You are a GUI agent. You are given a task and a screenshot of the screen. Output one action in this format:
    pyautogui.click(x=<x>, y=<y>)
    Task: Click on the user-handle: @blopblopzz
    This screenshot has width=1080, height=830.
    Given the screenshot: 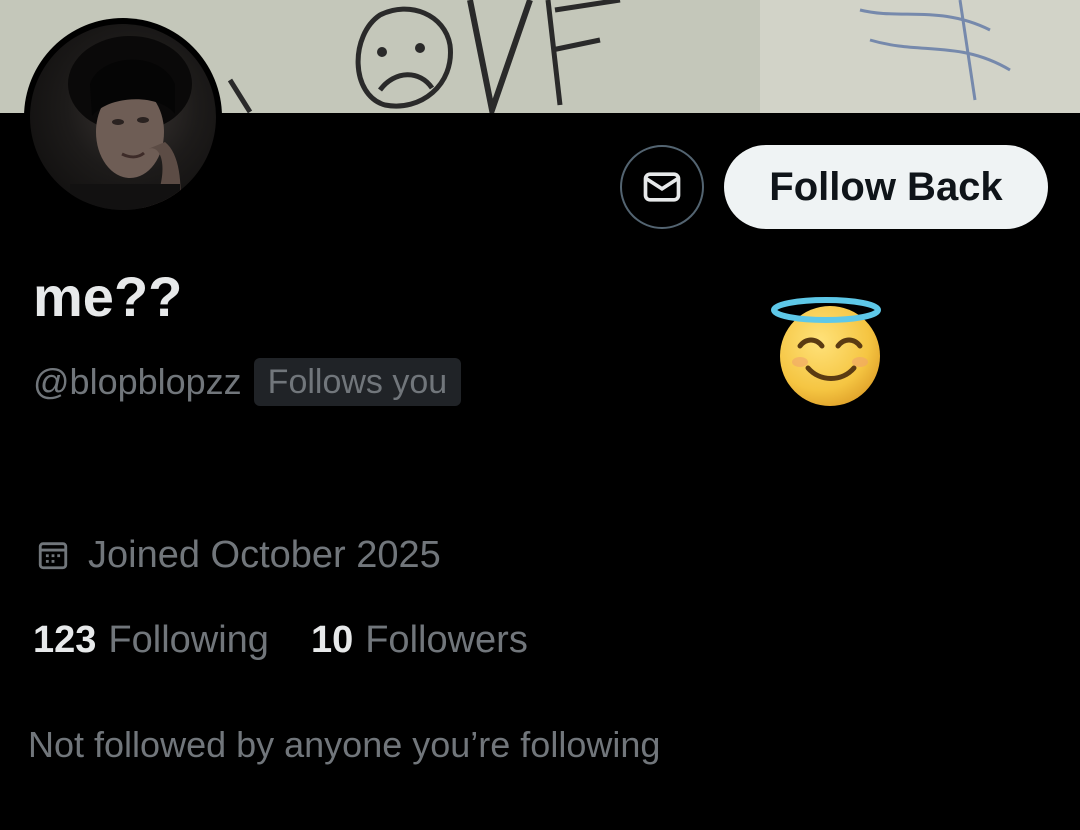 What is the action you would take?
    pyautogui.click(x=137, y=381)
    